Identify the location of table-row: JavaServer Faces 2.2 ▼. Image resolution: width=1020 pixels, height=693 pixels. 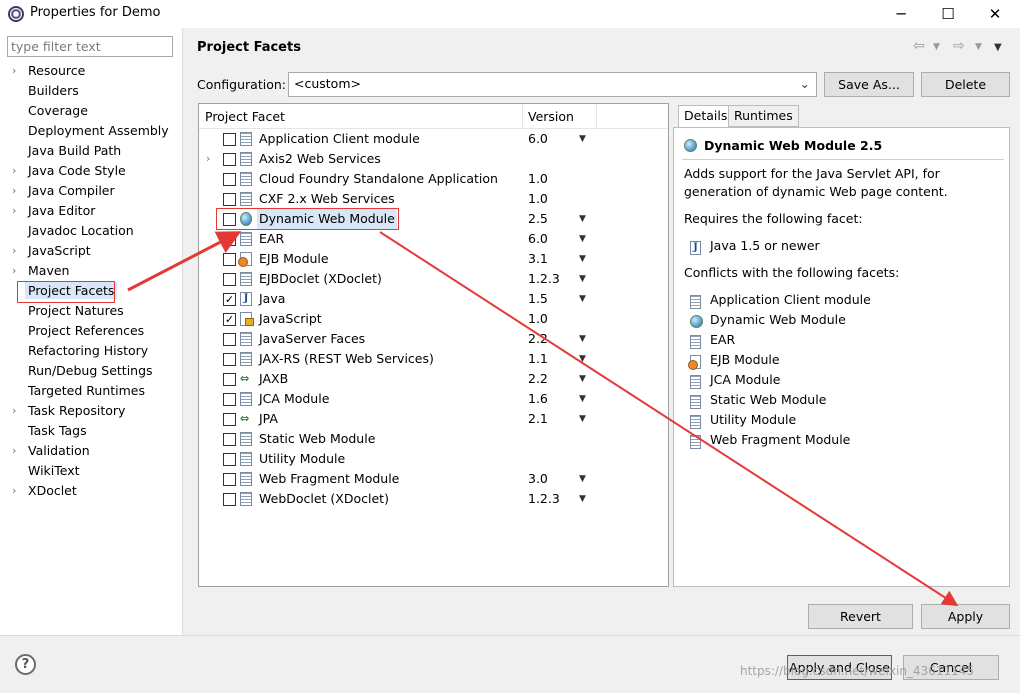
(433, 339).